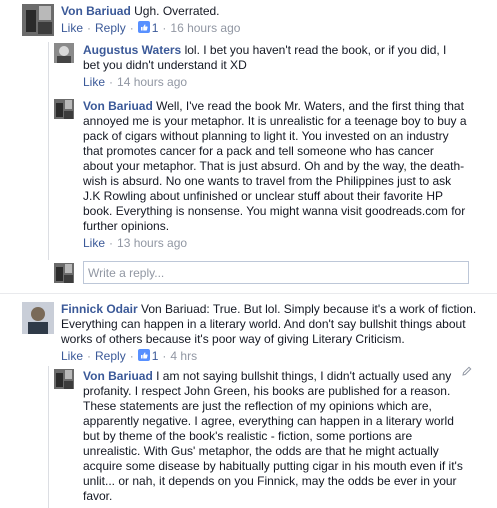  What do you see at coordinates (132, 50) in the screenshot?
I see `comment-author: Augustus Waters` at bounding box center [132, 50].